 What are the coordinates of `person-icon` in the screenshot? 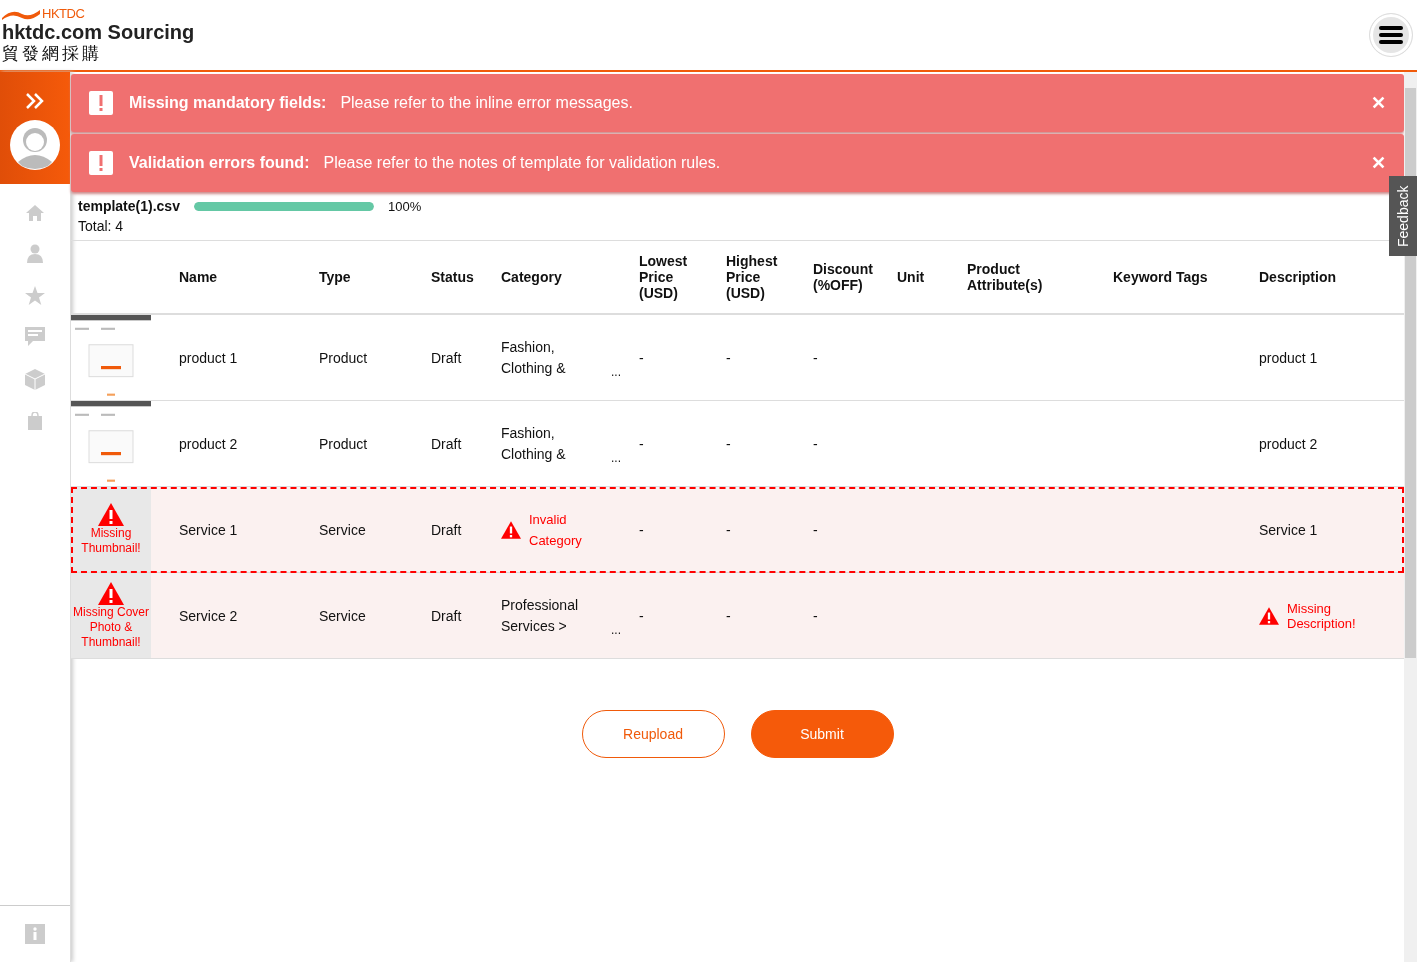 It's located at (35, 254).